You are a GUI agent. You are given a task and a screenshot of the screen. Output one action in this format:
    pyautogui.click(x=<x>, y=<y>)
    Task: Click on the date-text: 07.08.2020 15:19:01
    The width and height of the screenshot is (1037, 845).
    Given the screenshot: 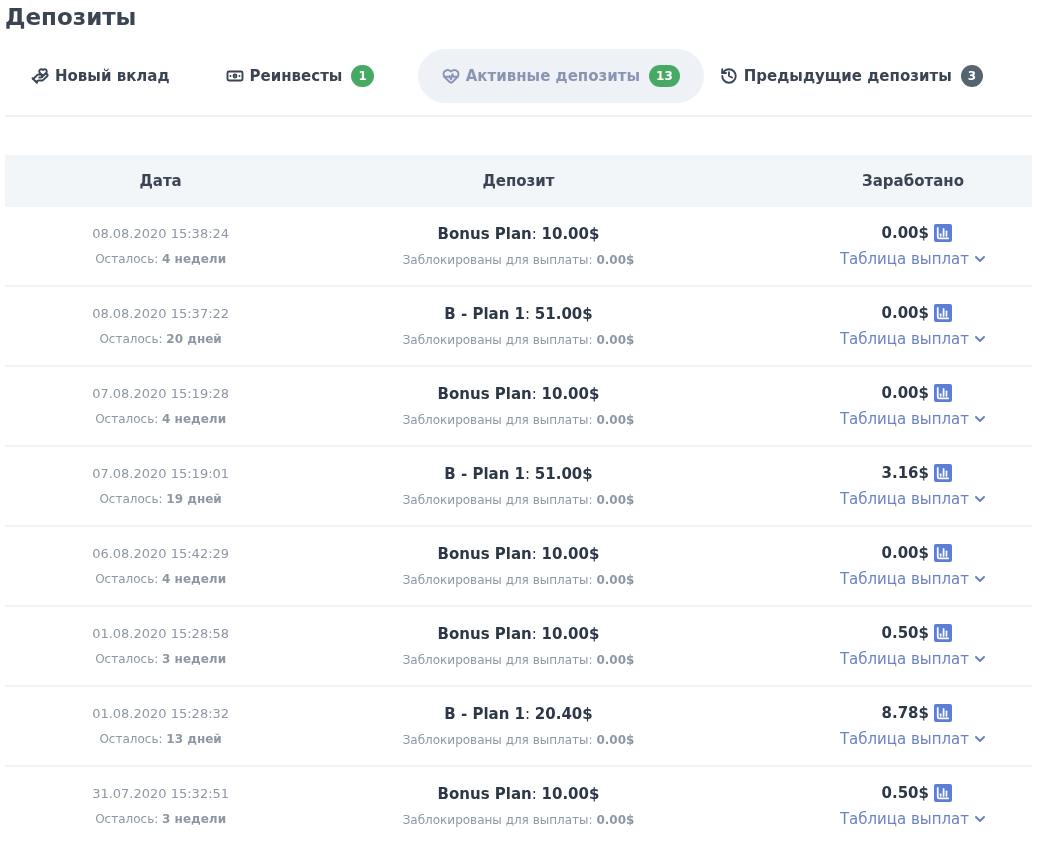 What is the action you would take?
    pyautogui.click(x=161, y=474)
    